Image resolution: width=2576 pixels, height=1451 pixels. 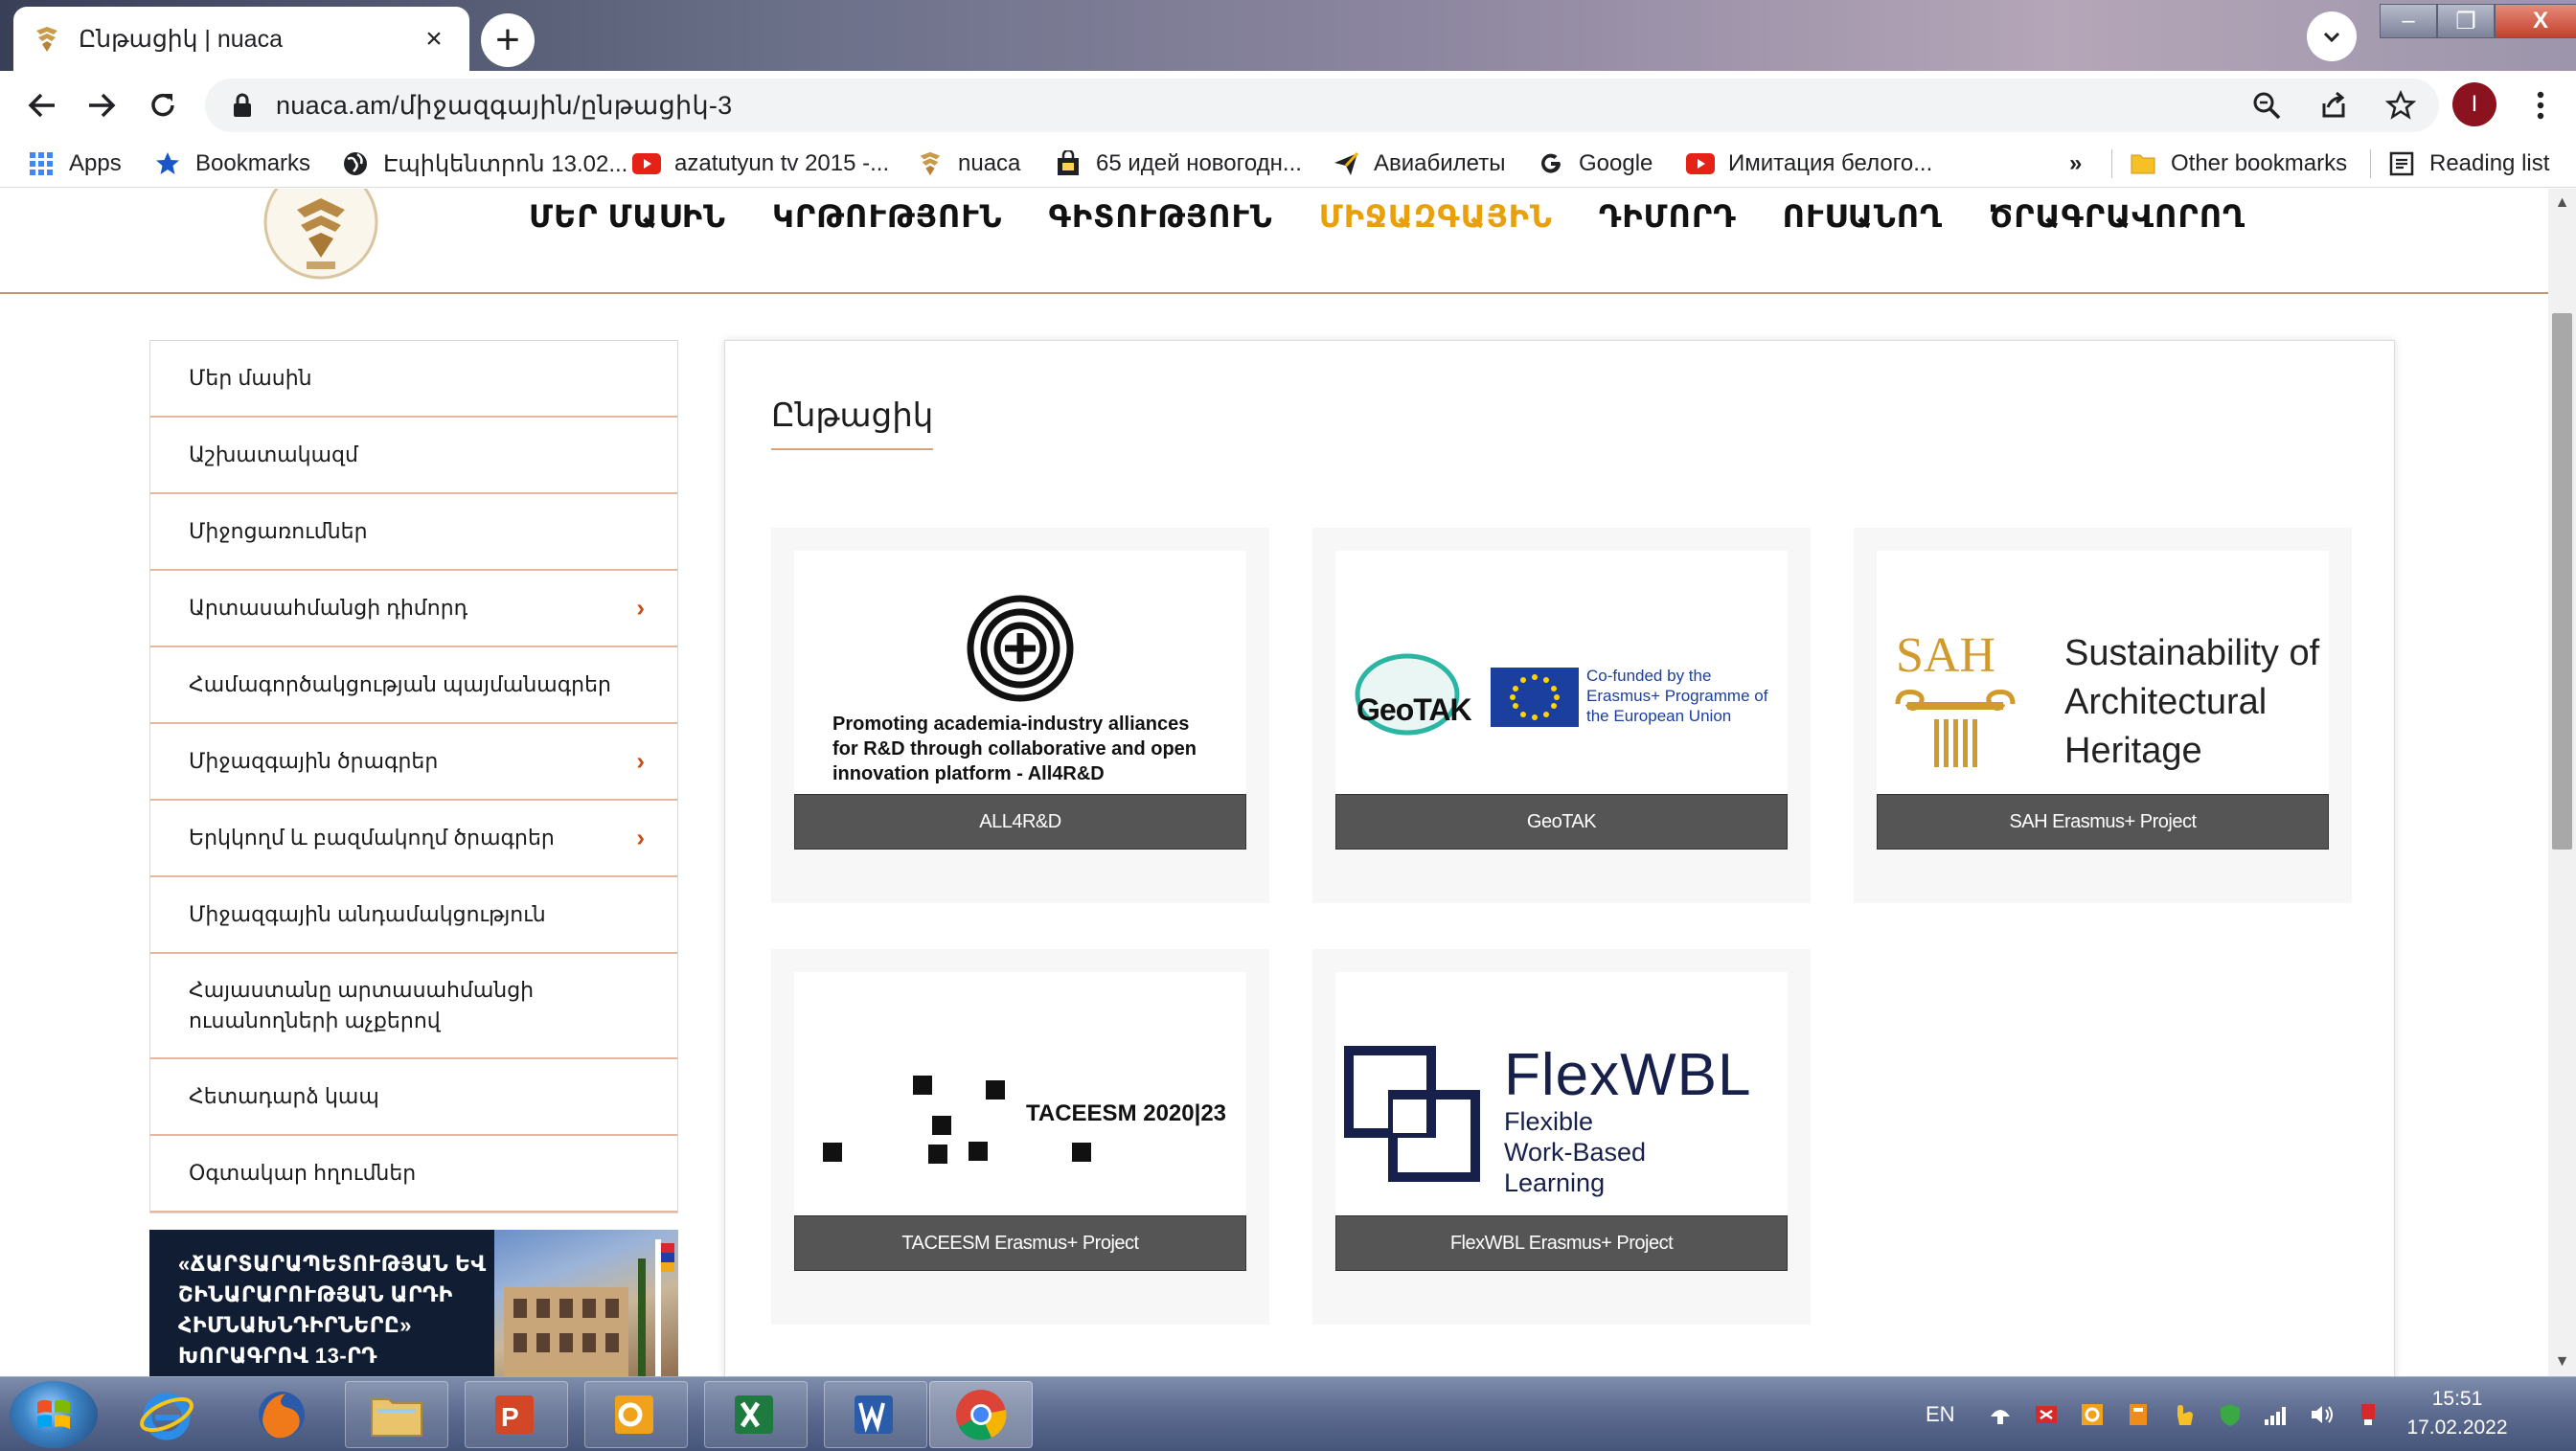 What do you see at coordinates (414, 456) in the screenshot?
I see `sidebar-item-staff: Աշխատակազմ` at bounding box center [414, 456].